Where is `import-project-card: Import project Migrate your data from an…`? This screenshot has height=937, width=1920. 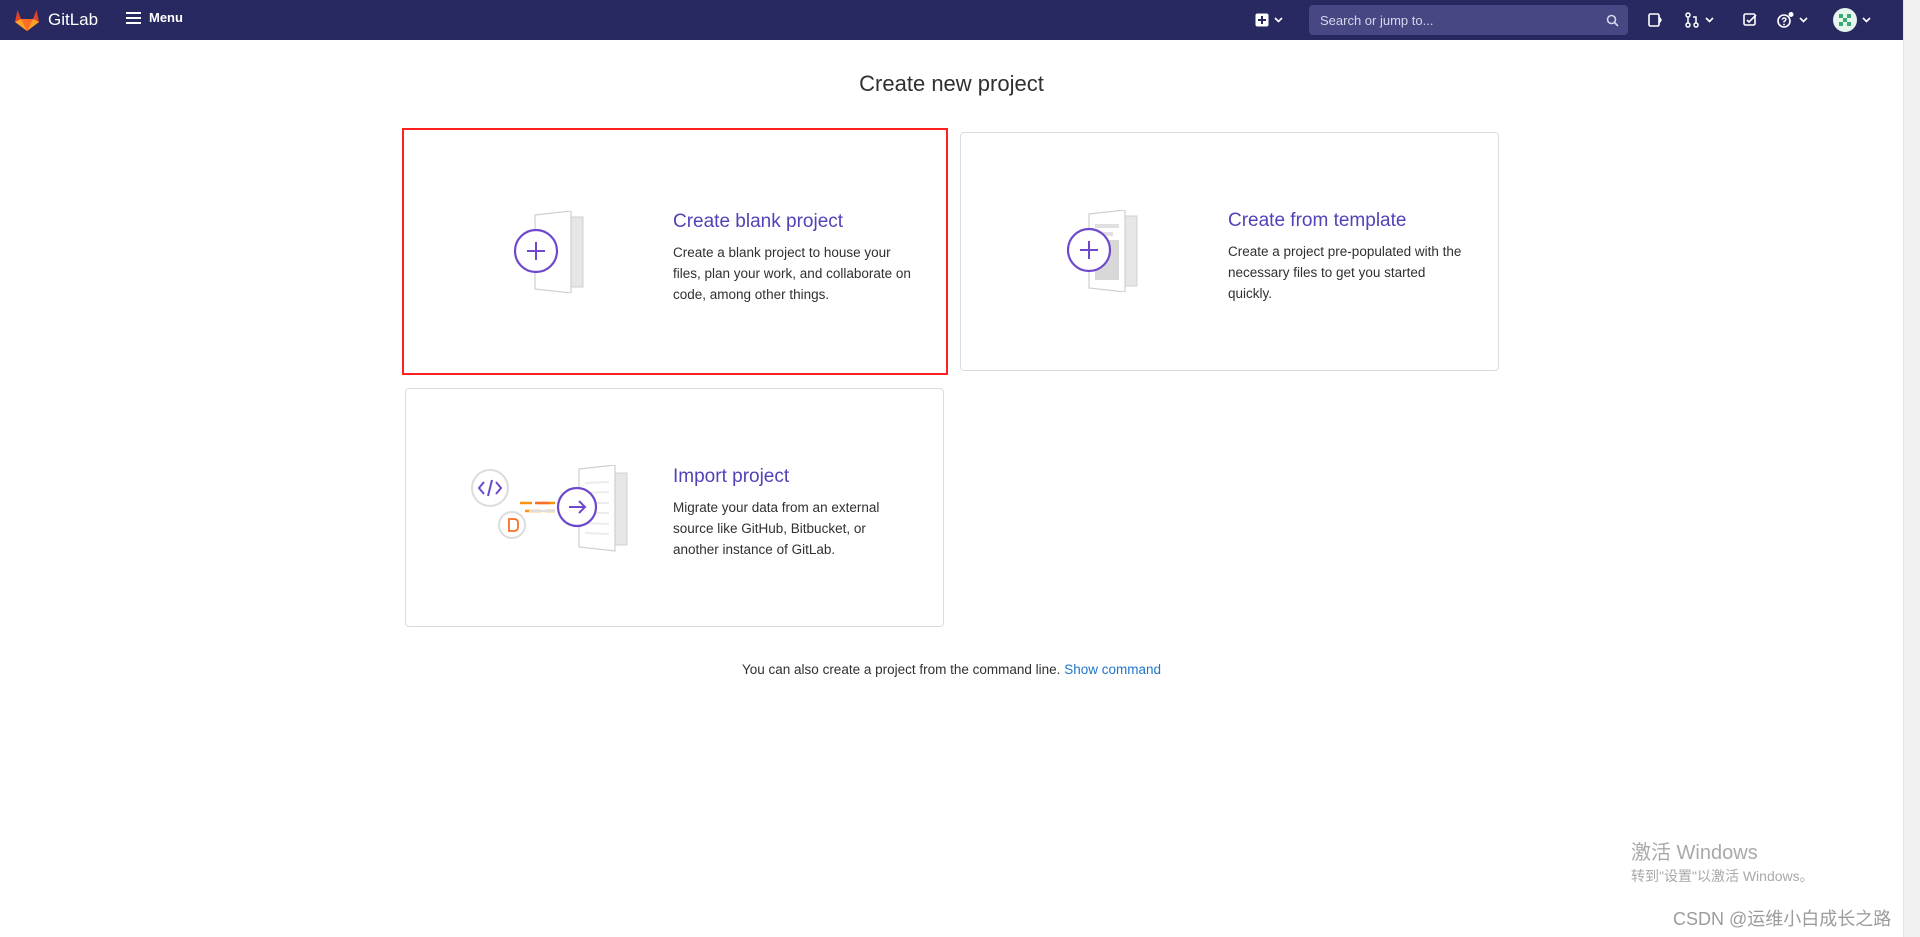 import-project-card: Import project Migrate your data from an… is located at coordinates (674, 507).